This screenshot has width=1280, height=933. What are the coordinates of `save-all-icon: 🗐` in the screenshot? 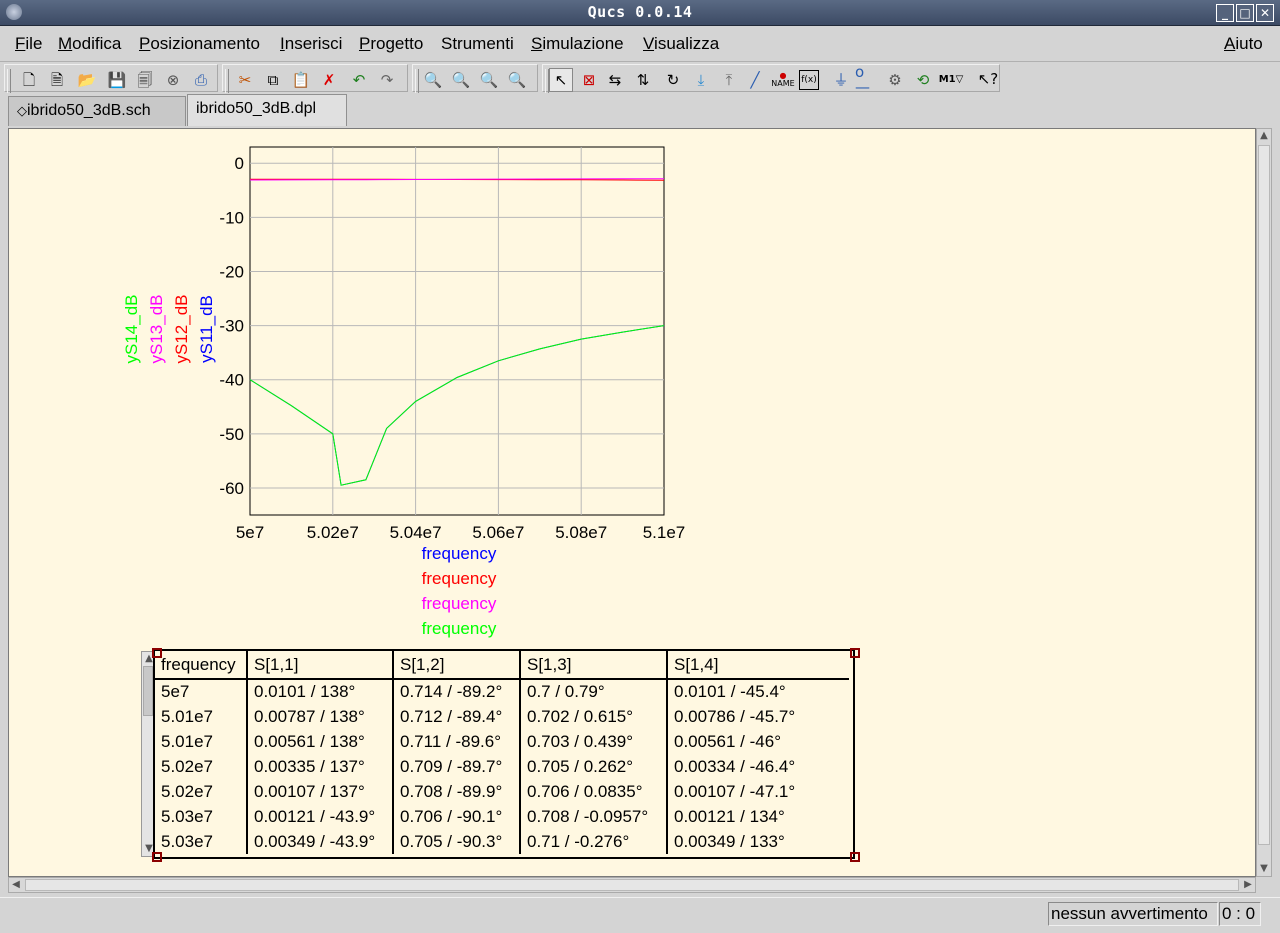 It's located at (145, 80).